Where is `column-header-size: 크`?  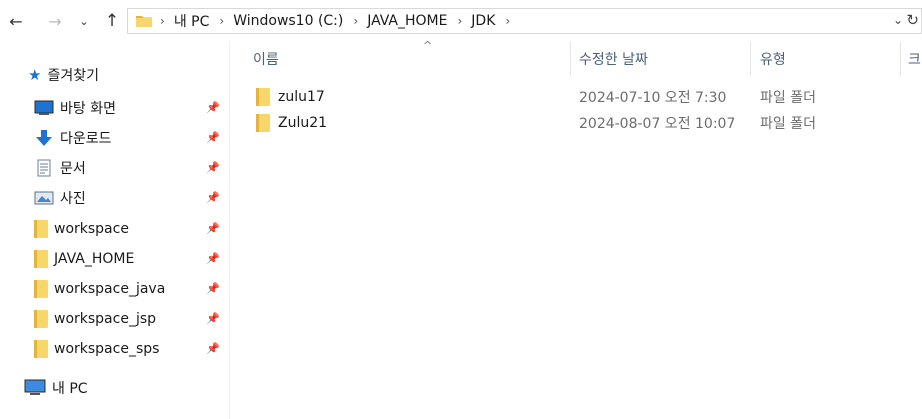 column-header-size: 크 is located at coordinates (915, 59).